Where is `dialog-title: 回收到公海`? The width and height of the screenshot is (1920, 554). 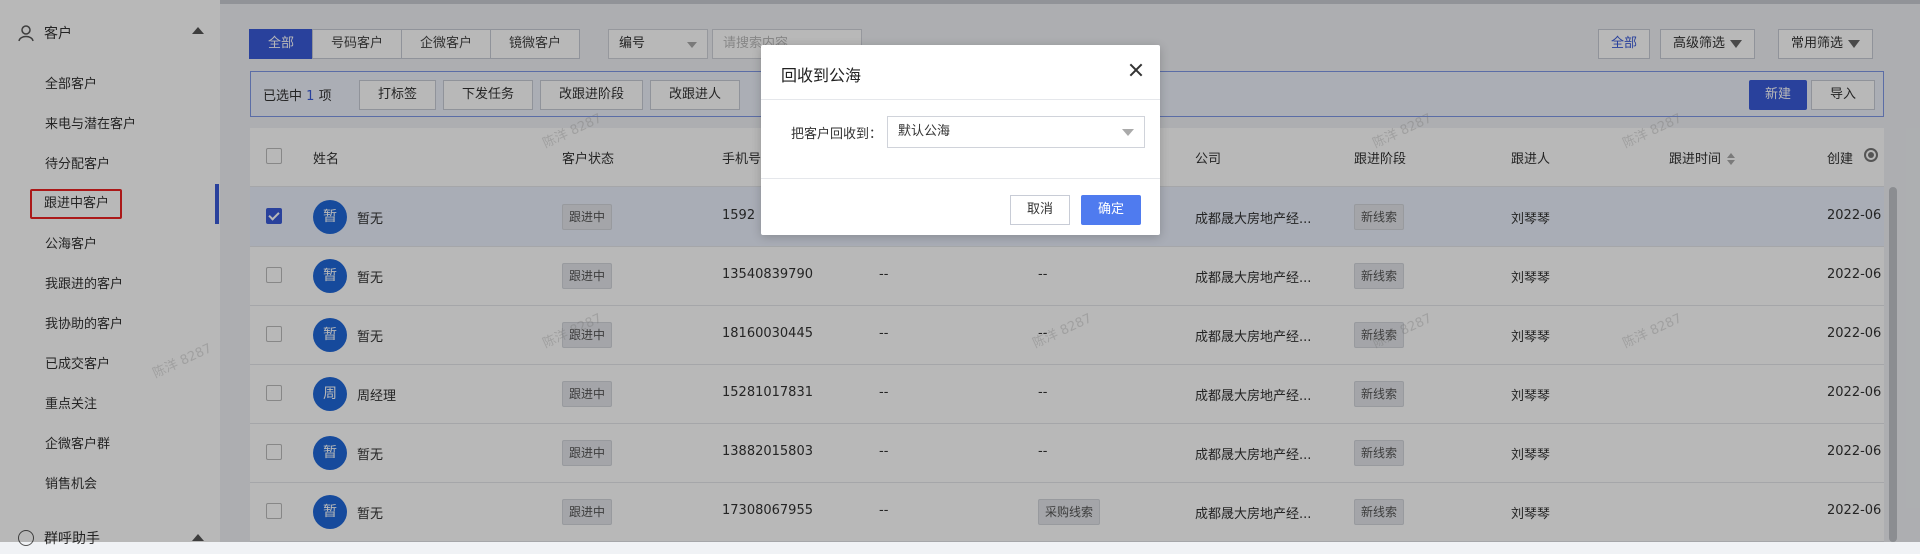 dialog-title: 回收到公海 is located at coordinates (821, 75).